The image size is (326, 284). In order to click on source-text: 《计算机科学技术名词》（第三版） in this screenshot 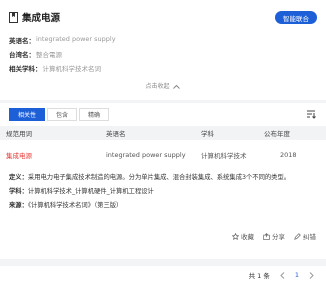, I will do `click(75, 205)`.